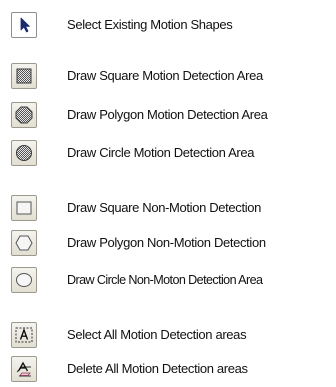  I want to click on legend-item-label: Draw Polygon Non-Motion Detection, so click(166, 242).